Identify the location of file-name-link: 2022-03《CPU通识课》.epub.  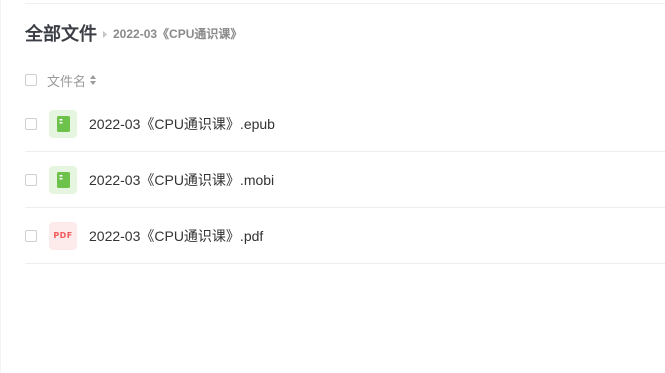
(182, 124).